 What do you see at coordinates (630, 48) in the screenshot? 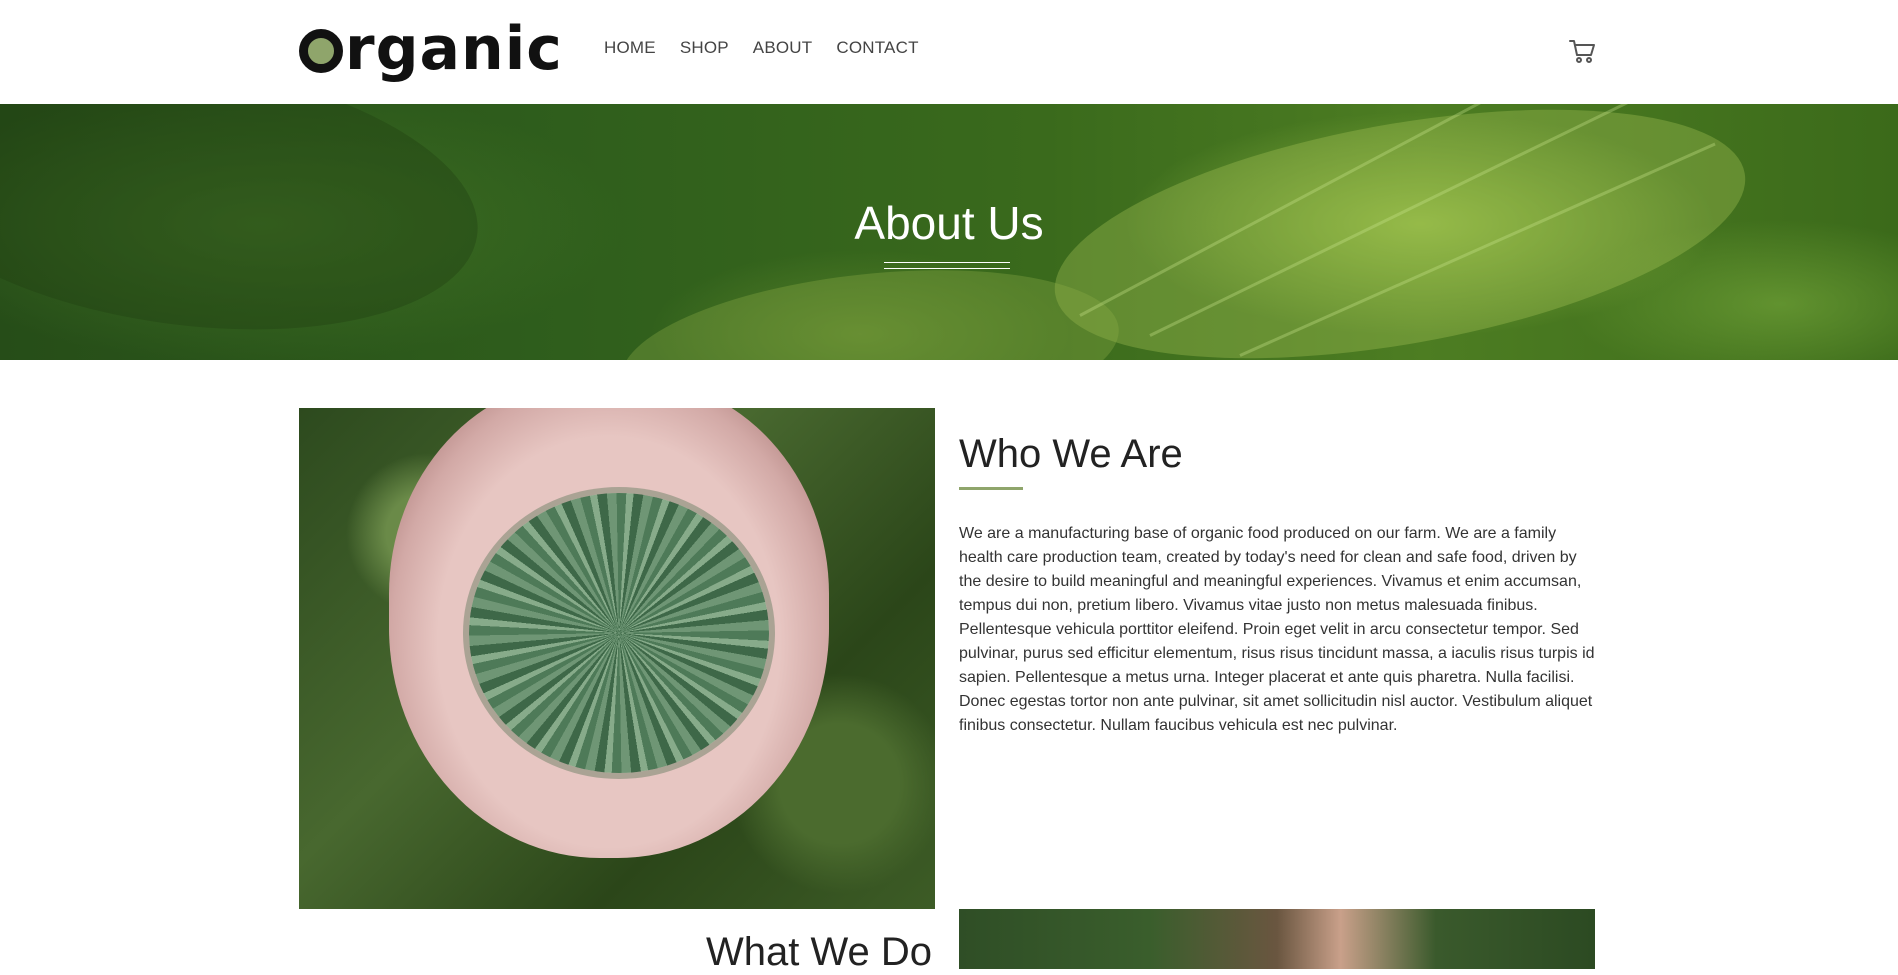
I see `nav-home: HOME` at bounding box center [630, 48].